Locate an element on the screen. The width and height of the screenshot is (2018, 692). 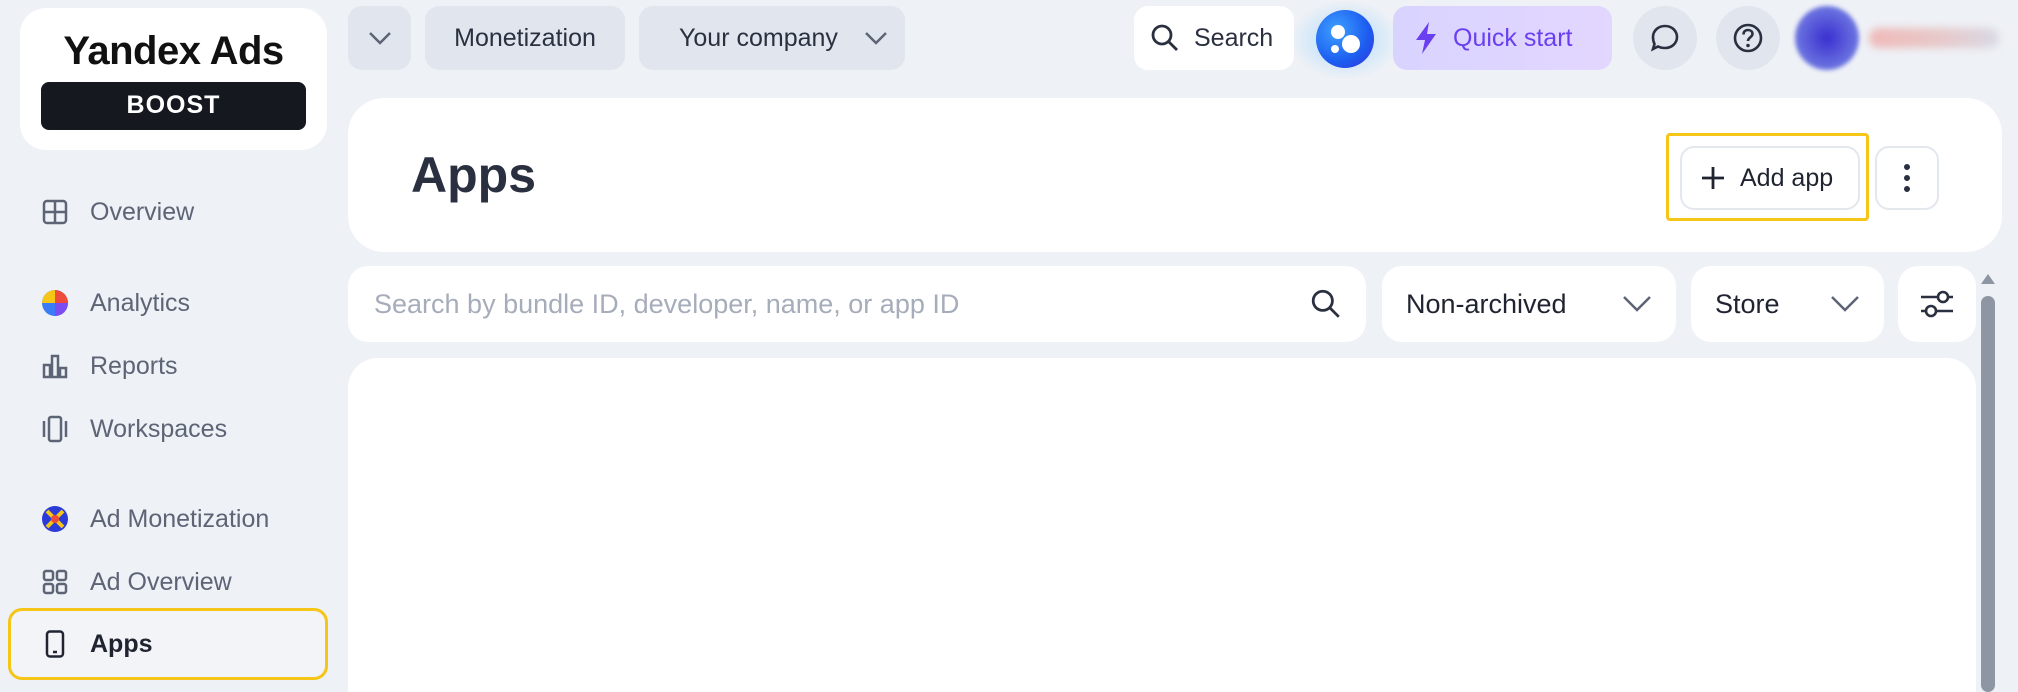
sliders-icon is located at coordinates (1937, 304).